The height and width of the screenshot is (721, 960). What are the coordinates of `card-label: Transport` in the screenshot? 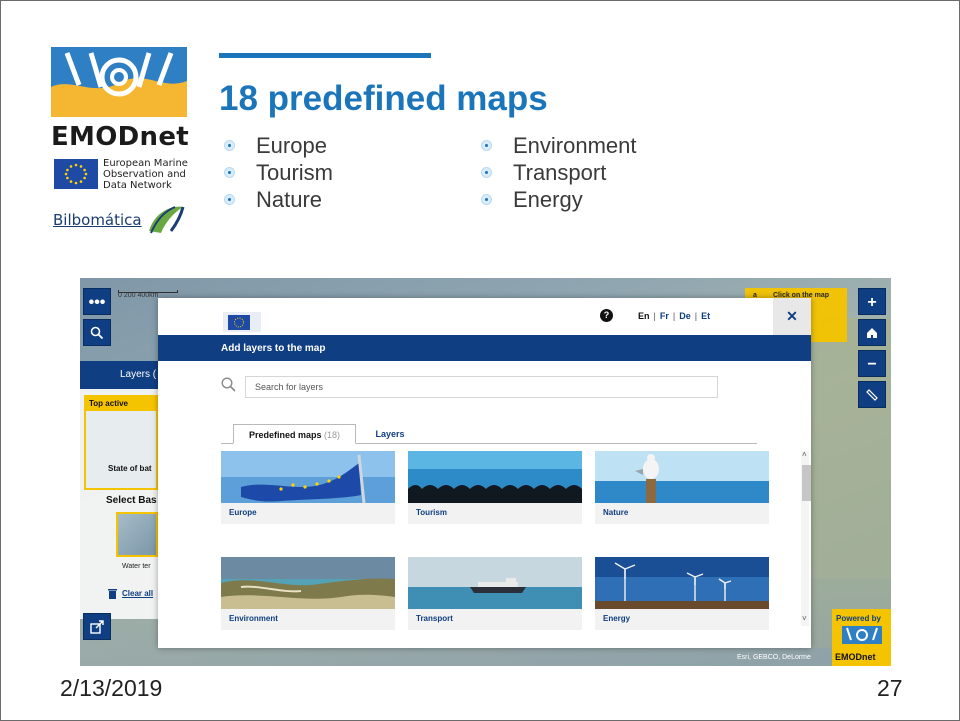 It's located at (434, 618).